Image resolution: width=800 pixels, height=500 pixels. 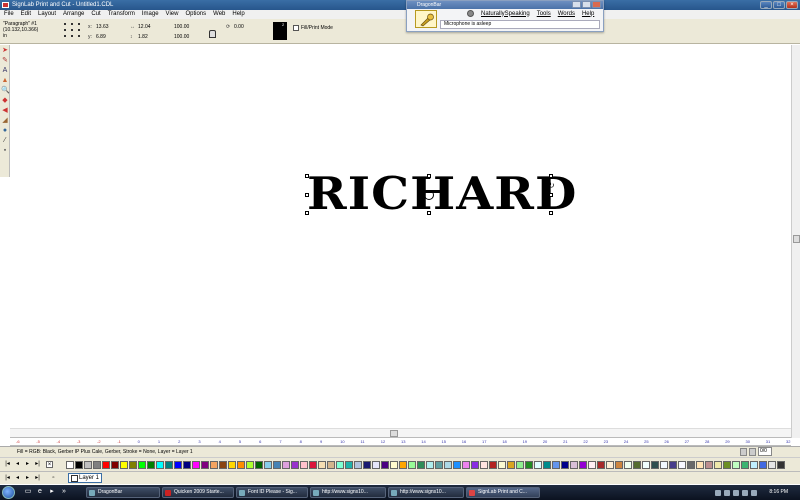 I want to click on microphone-icon, so click(x=426, y=19).